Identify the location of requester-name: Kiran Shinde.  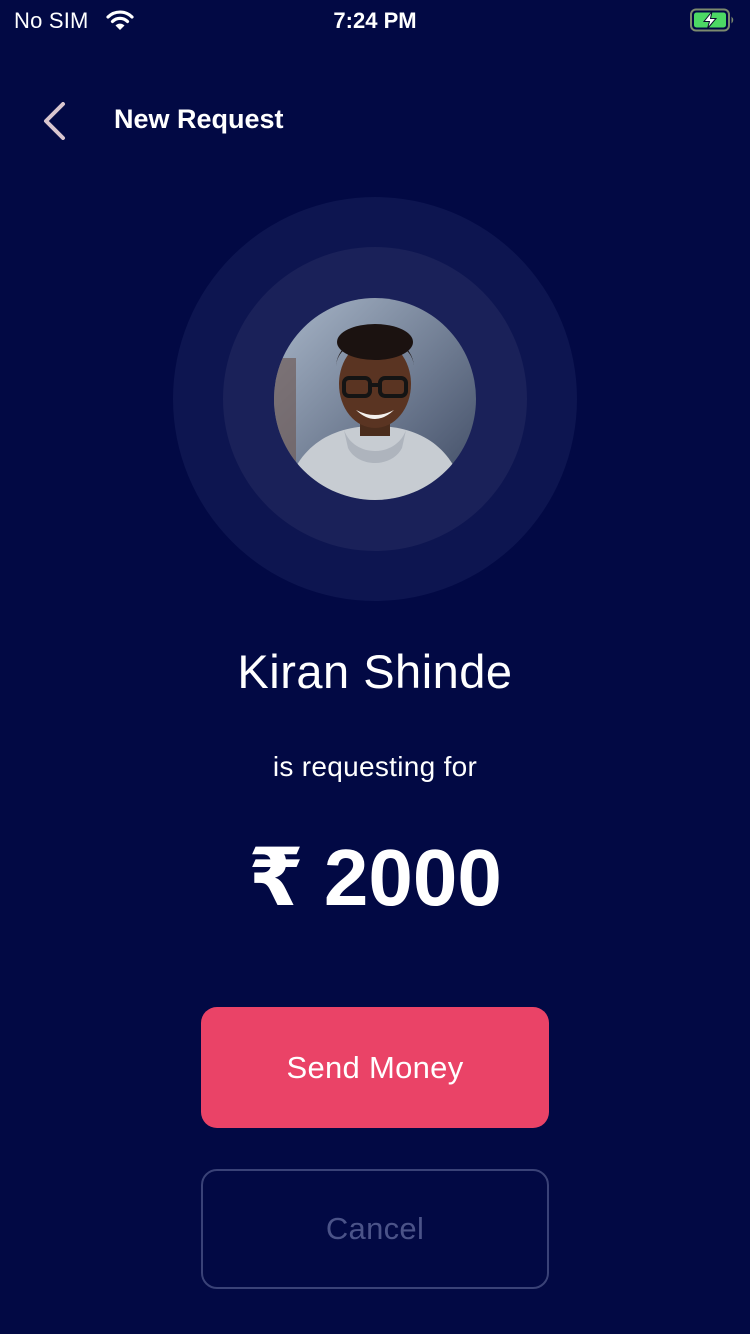
(375, 671).